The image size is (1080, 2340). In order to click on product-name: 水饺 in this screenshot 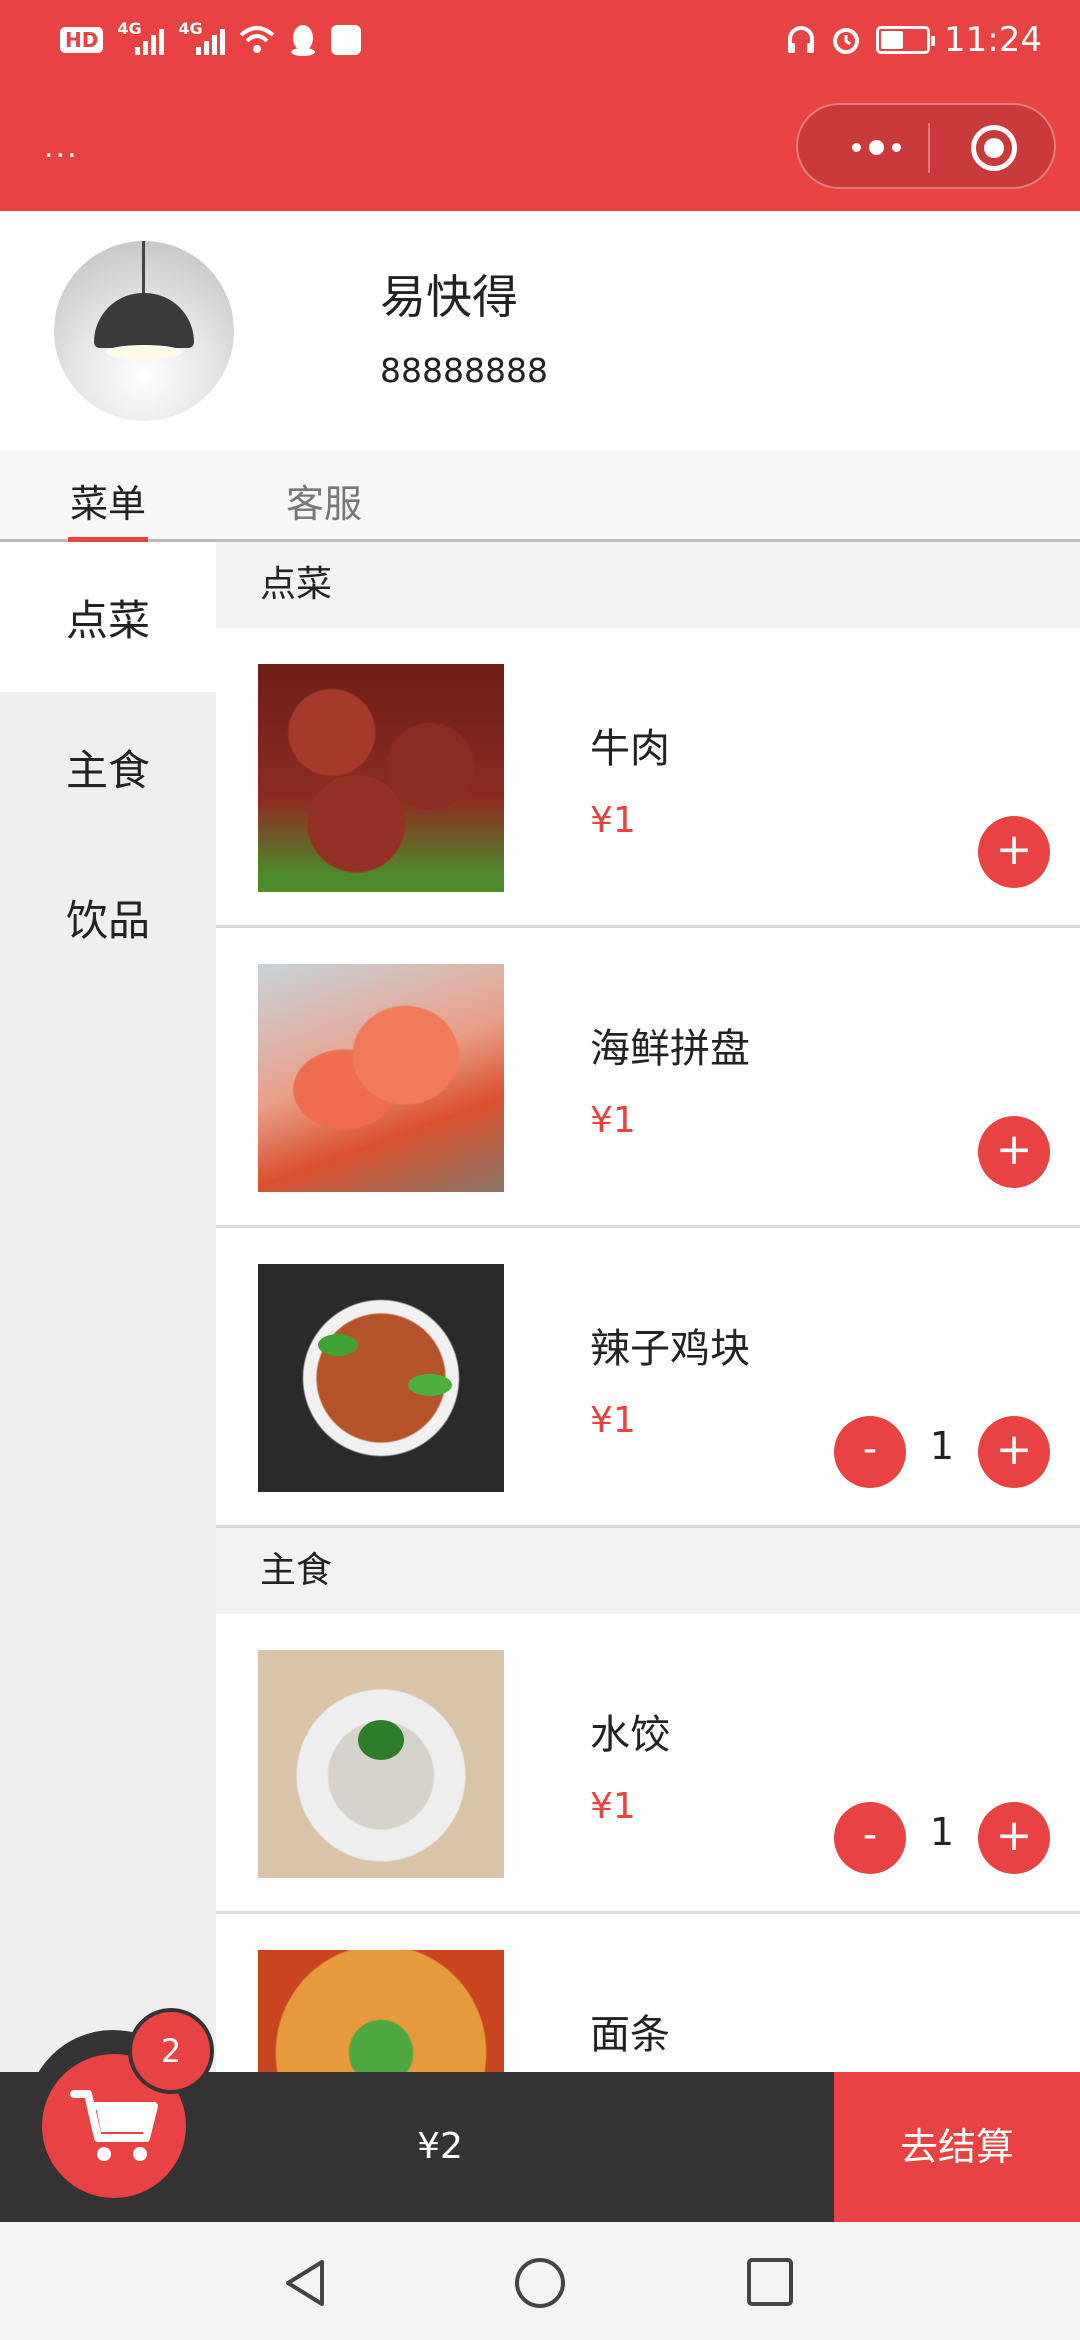, I will do `click(630, 1735)`.